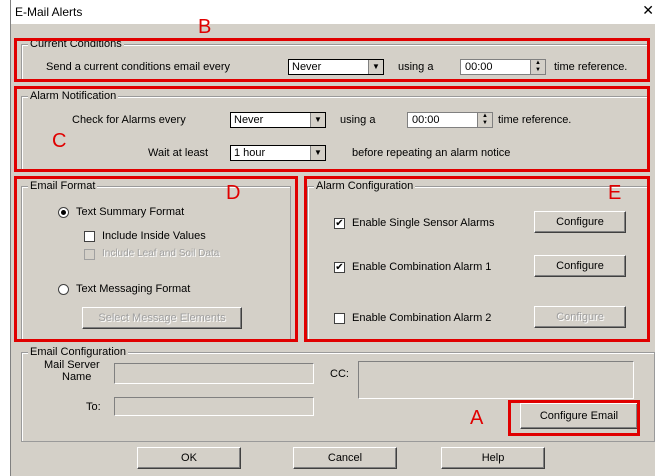 The height and width of the screenshot is (476, 655). Describe the element at coordinates (93, 407) in the screenshot. I see `to-label: To:` at that location.